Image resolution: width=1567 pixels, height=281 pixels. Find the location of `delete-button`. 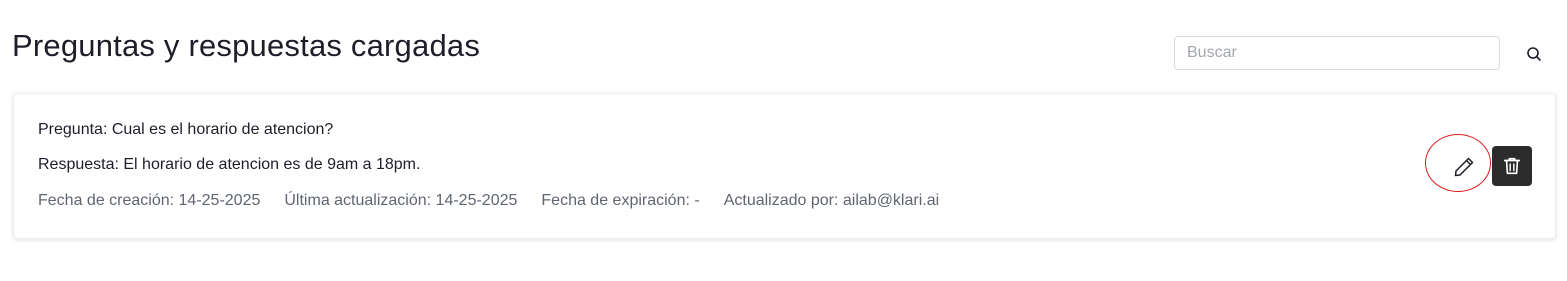

delete-button is located at coordinates (1512, 166).